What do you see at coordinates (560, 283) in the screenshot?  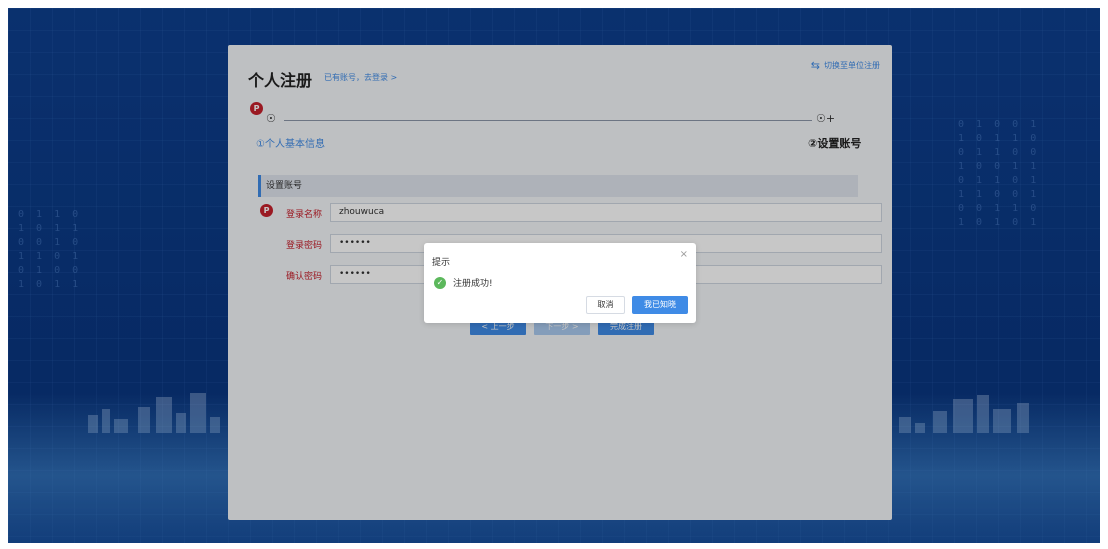 I see `success-dialog: 提示 × ✓ 注册成功! 取消 我已知晓` at bounding box center [560, 283].